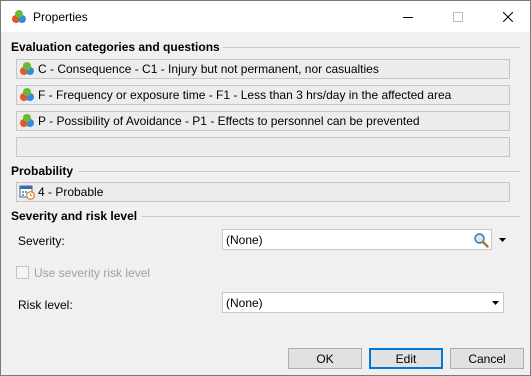  I want to click on maximize-icon, so click(458, 16).